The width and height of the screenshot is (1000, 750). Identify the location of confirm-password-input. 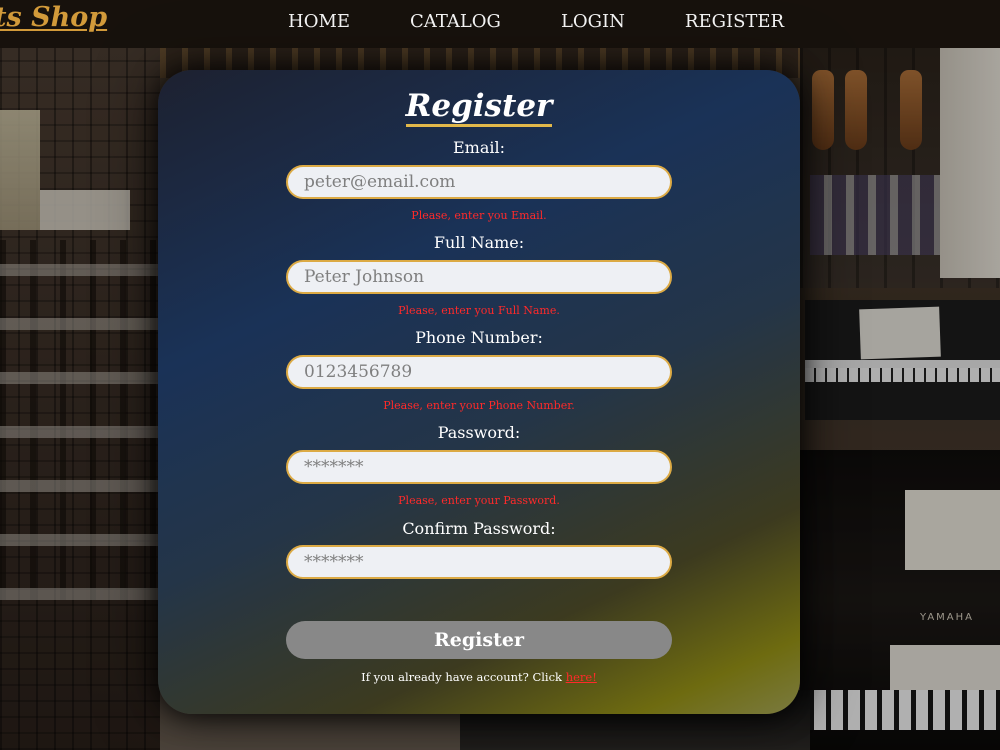
(479, 562).